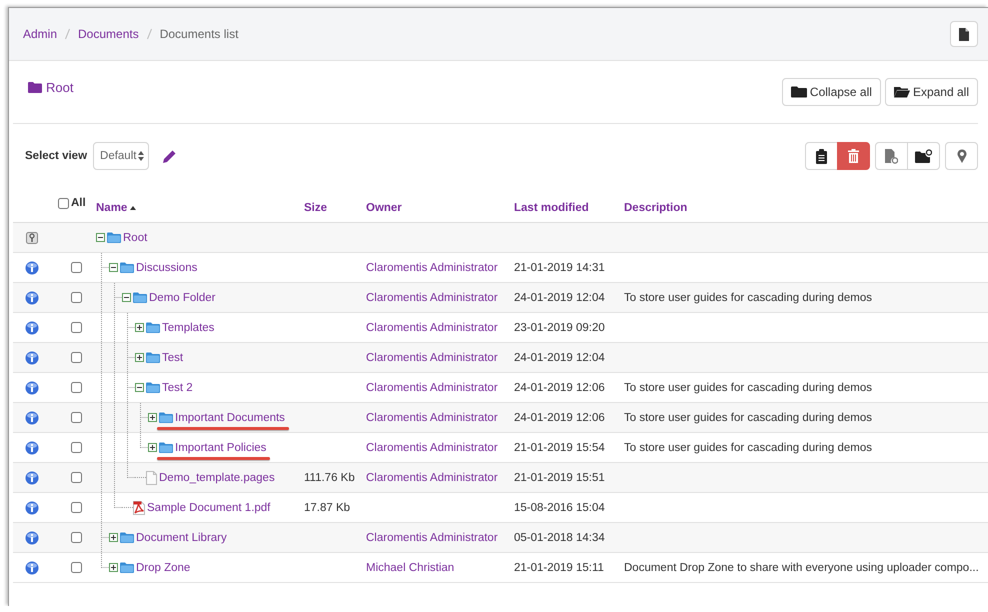 This screenshot has height=612, width=988. What do you see at coordinates (440, 568) in the screenshot?
I see `owner-link: Michael Christian` at bounding box center [440, 568].